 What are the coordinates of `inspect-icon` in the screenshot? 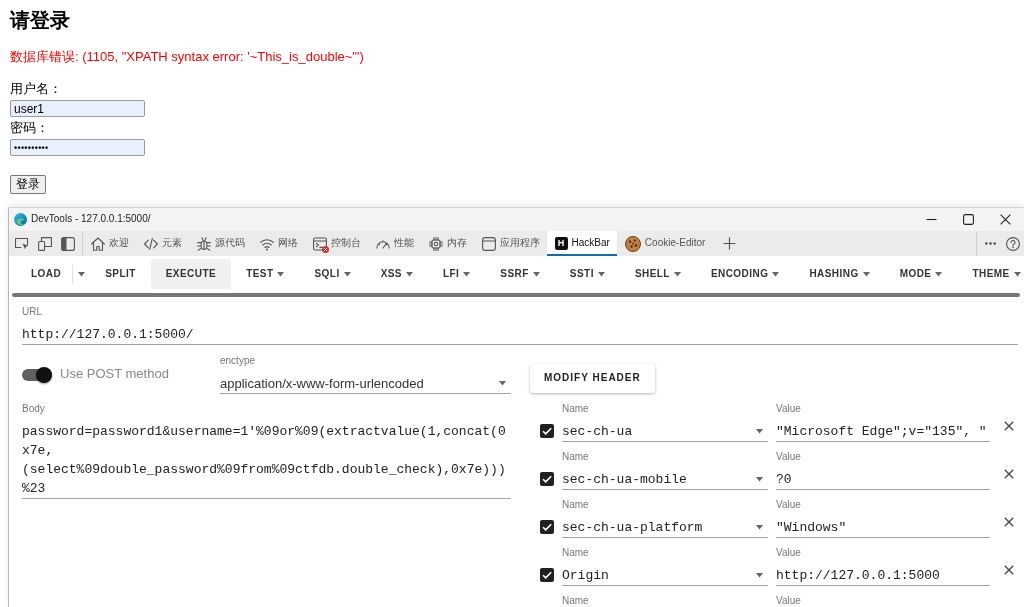 It's located at (22, 243).